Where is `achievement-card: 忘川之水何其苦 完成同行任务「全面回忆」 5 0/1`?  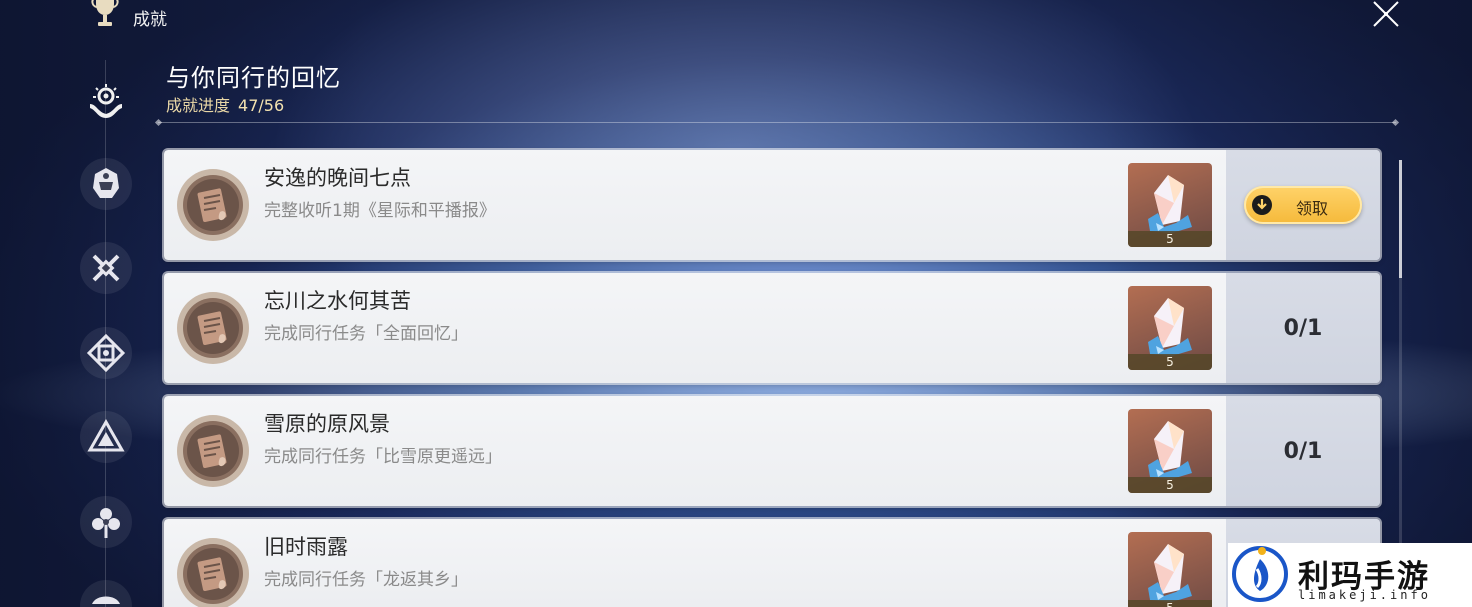 achievement-card: 忘川之水何其苦 完成同行任务「全面回忆」 5 0/1 is located at coordinates (772, 328).